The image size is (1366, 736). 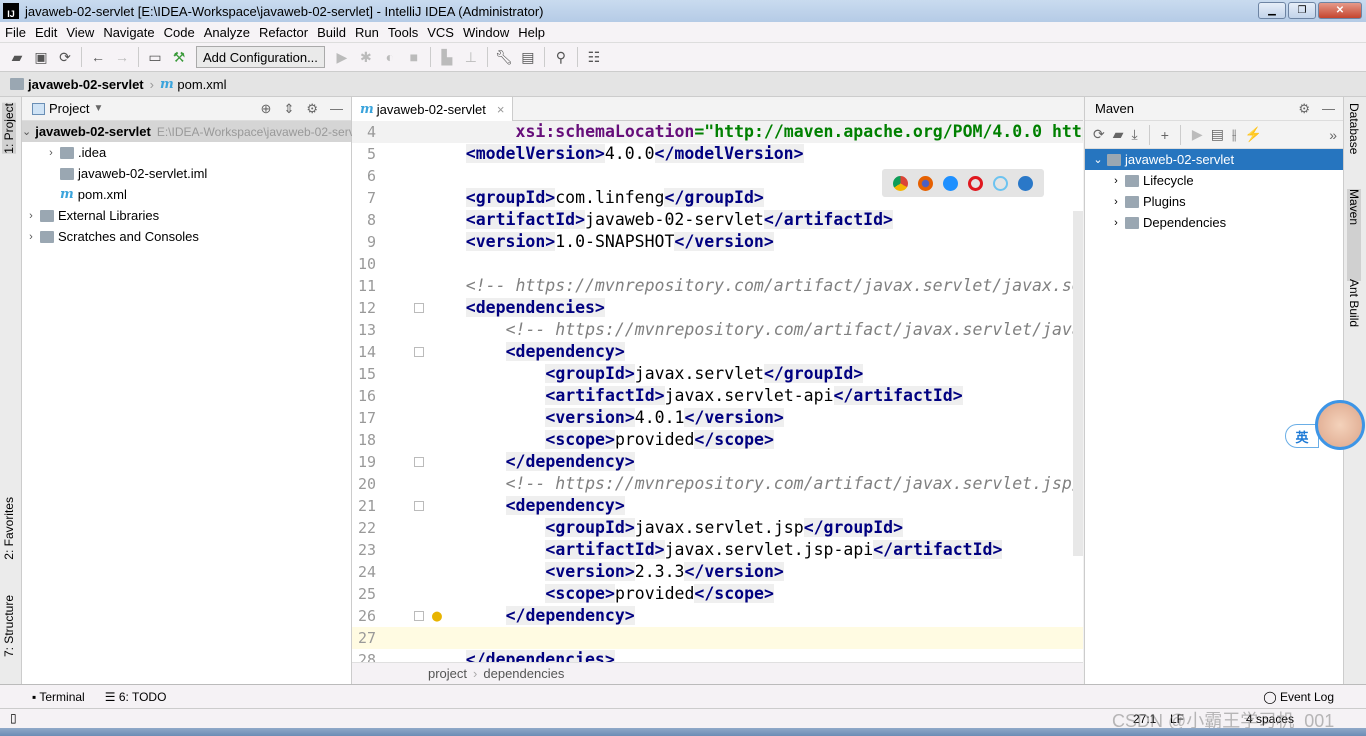 I want to click on code-line: 21 <dependency>, so click(x=717, y=506).